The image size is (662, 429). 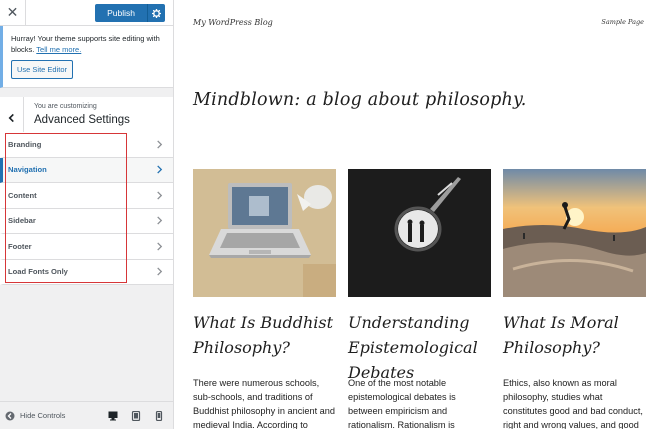 I want to click on gear-icon, so click(x=156, y=13).